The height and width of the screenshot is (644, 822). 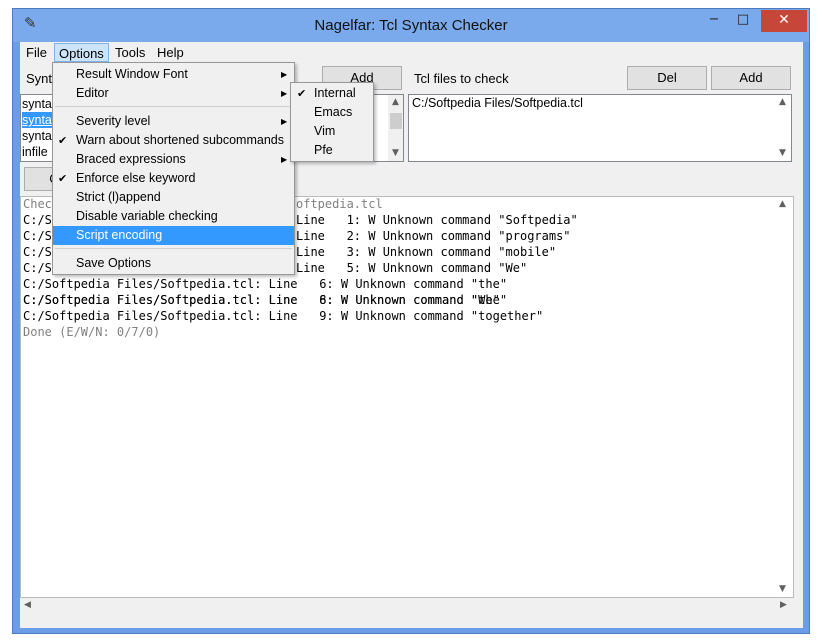 I want to click on output-line-tail: Line 5: W Unknown command "We", so click(x=412, y=268).